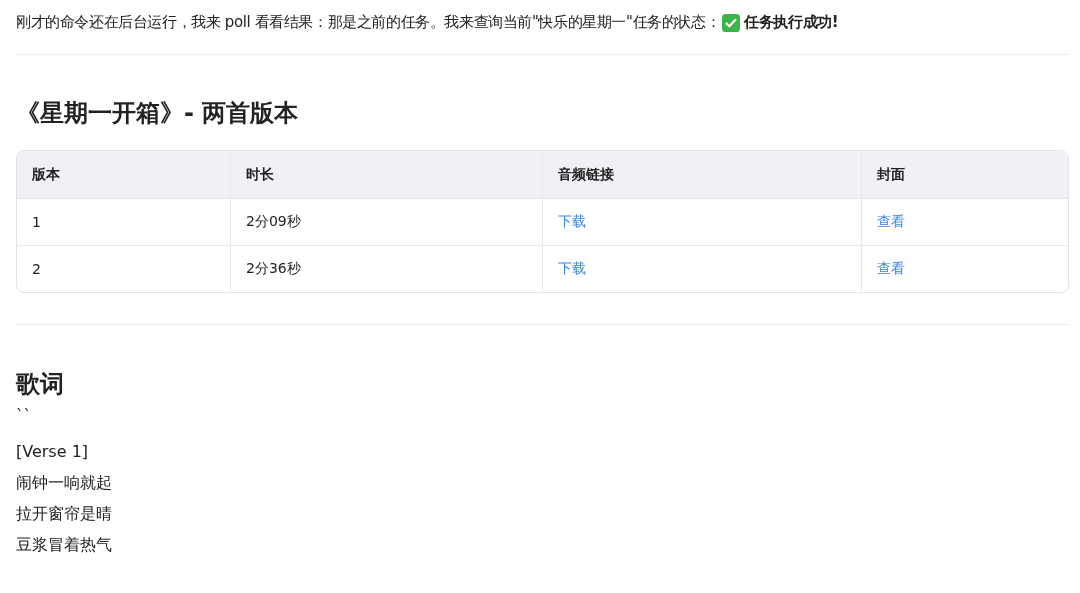 Image resolution: width=1080 pixels, height=593 pixels. What do you see at coordinates (701, 175) in the screenshot?
I see `column-header: 音频链接` at bounding box center [701, 175].